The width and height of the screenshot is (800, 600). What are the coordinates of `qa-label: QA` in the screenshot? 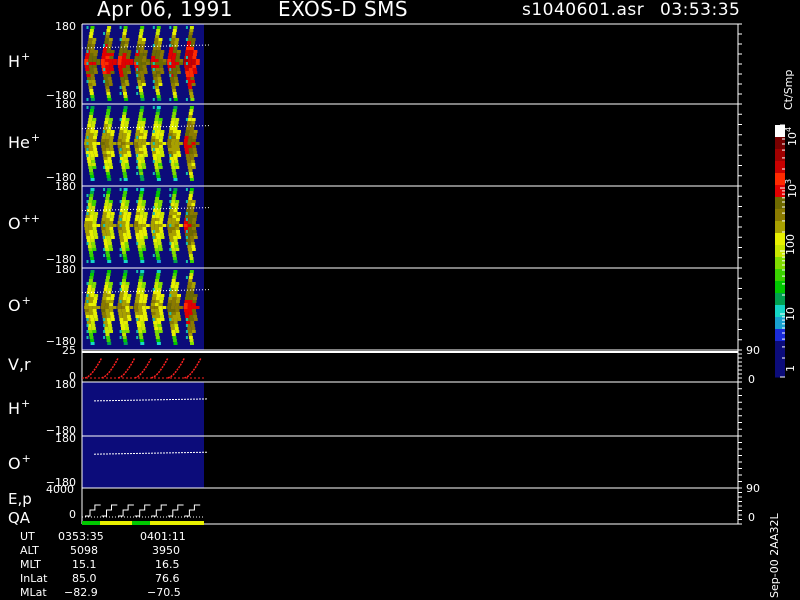 It's located at (19, 518).